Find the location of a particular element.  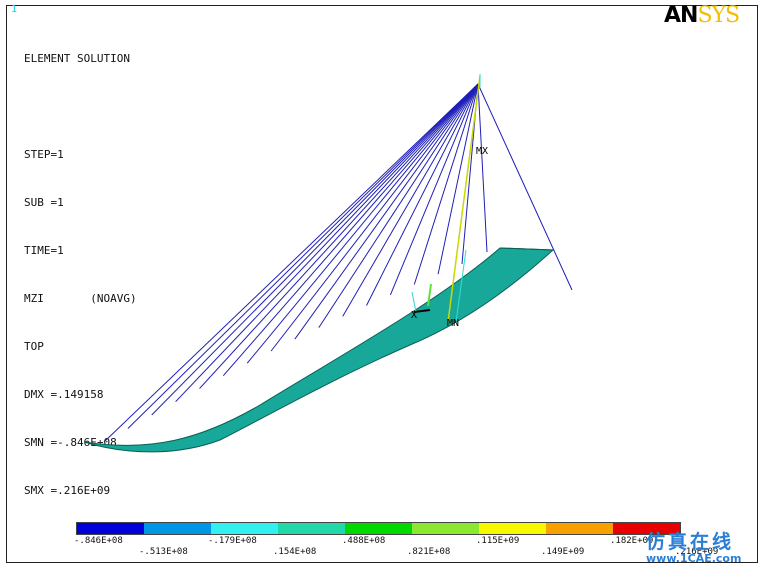

legend-label: -.846E+08 is located at coordinates (98, 541).